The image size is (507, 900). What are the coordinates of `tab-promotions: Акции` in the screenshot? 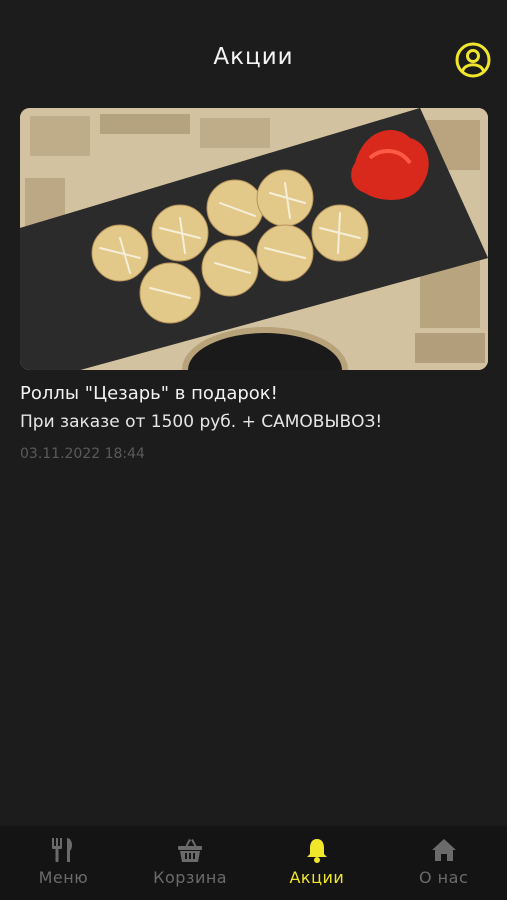 It's located at (317, 863).